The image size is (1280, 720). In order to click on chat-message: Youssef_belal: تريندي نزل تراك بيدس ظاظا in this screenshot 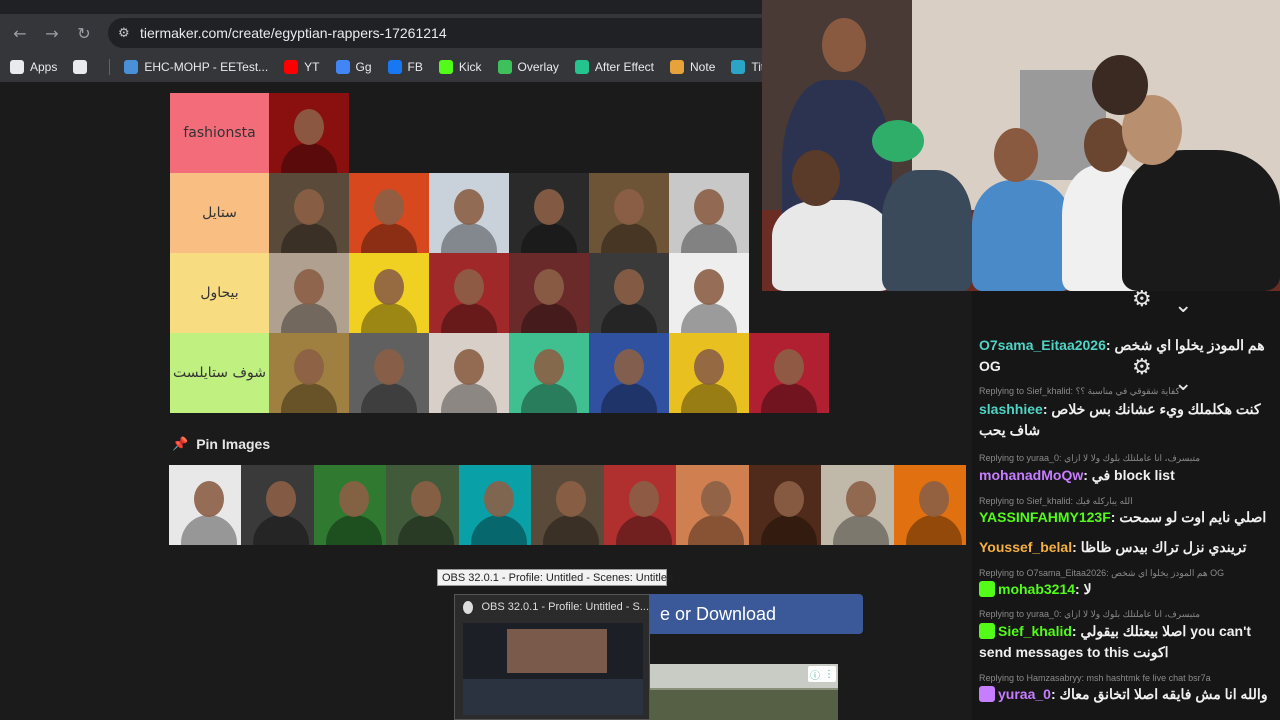, I will do `click(1127, 547)`.